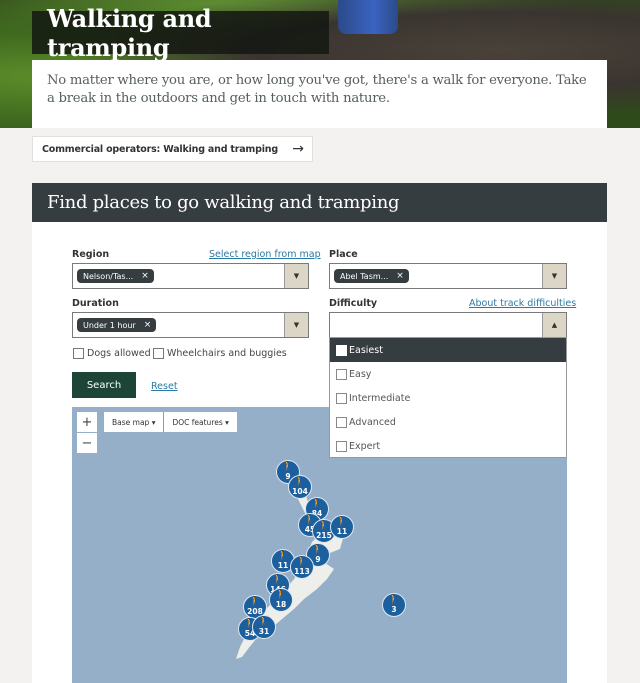 The height and width of the screenshot is (683, 640). What do you see at coordinates (302, 572) in the screenshot?
I see `cluster-count: 113` at bounding box center [302, 572].